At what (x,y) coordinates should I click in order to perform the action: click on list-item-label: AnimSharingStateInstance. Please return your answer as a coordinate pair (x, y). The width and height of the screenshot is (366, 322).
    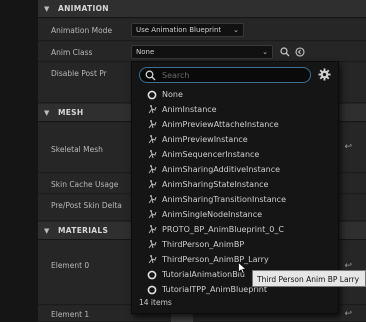
    Looking at the image, I should click on (215, 184).